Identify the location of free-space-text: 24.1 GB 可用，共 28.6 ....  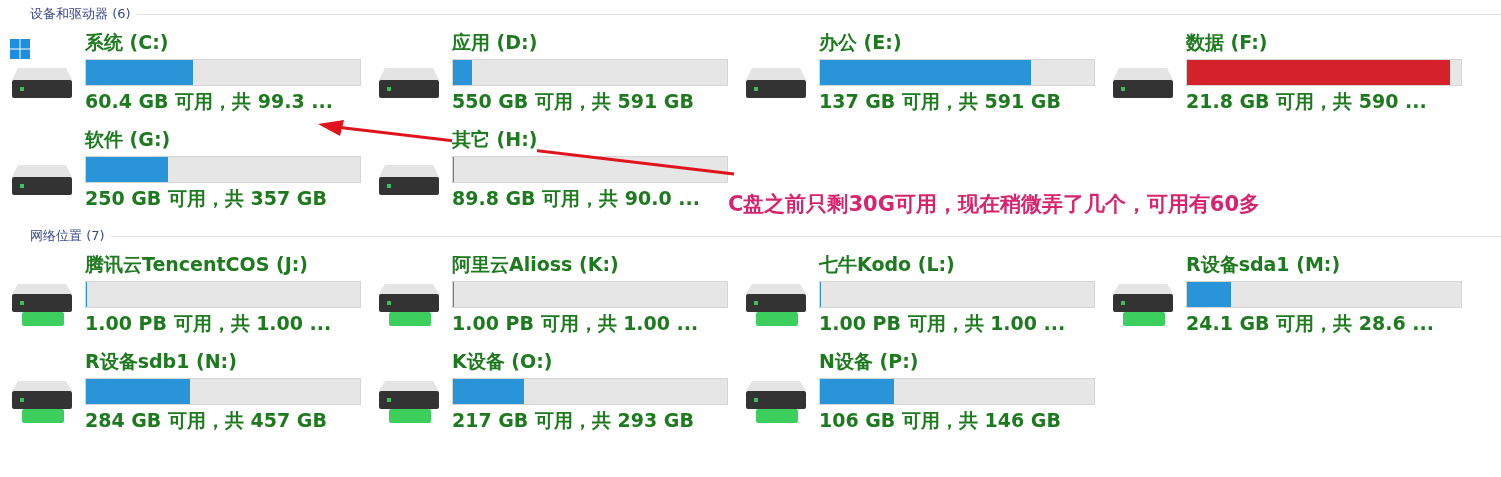
(1310, 323).